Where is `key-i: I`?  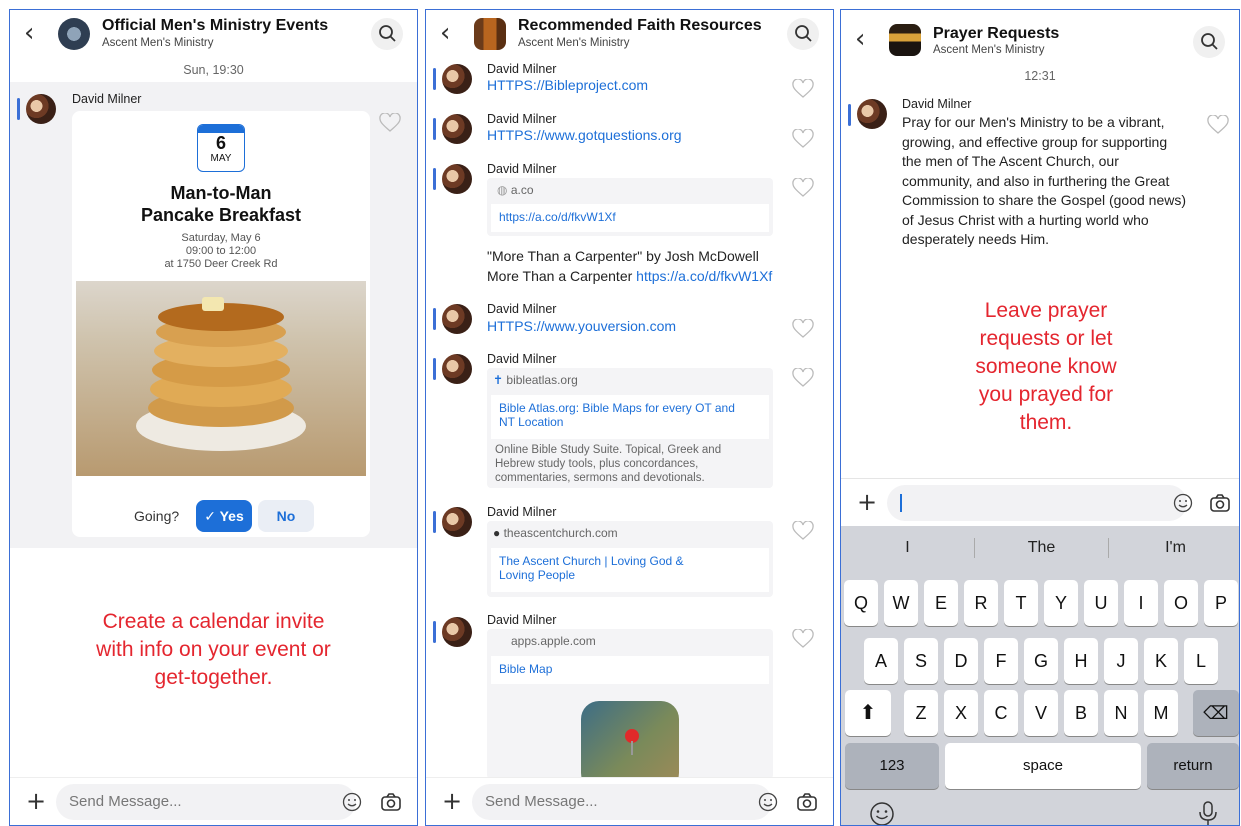
key-i: I is located at coordinates (1141, 603).